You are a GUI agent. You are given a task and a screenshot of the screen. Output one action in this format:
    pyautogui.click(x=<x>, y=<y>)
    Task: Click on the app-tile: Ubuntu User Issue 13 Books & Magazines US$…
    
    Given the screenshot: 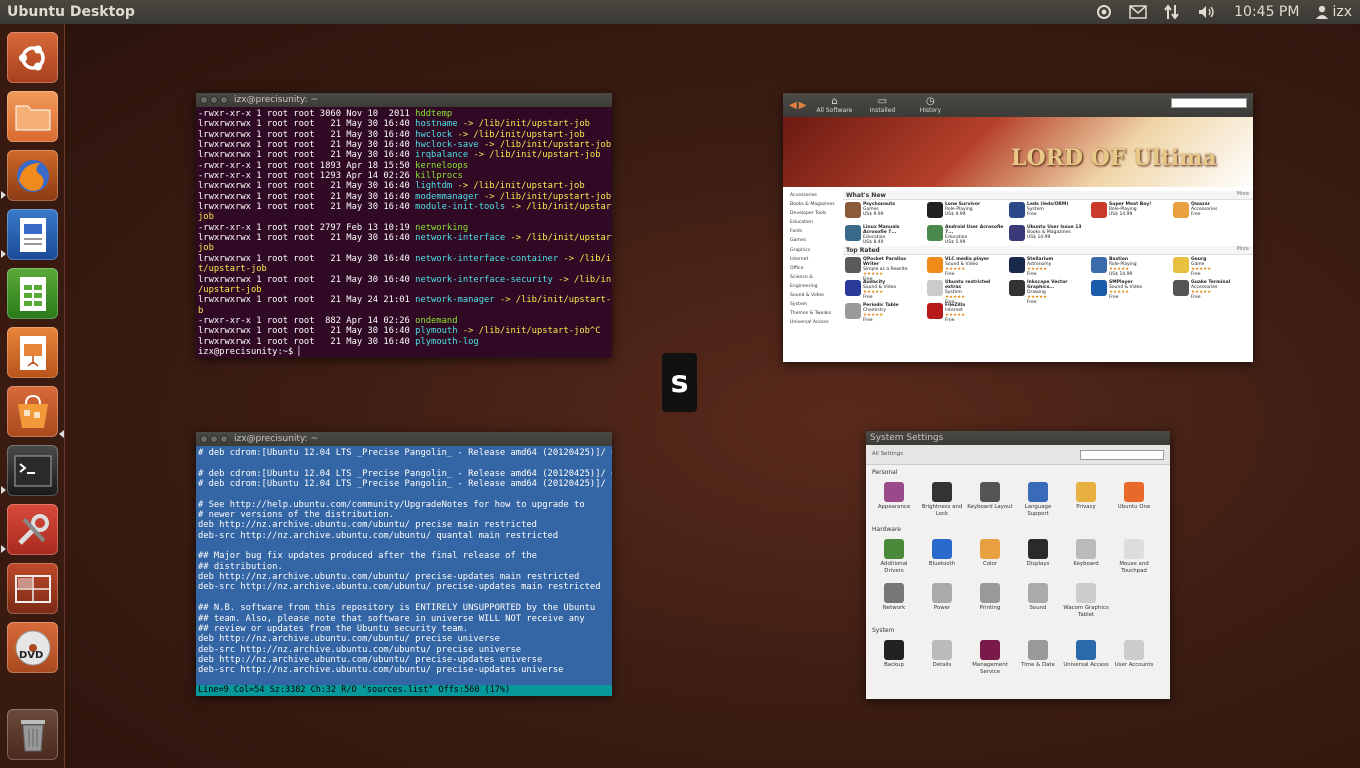 What is the action you would take?
    pyautogui.click(x=1048, y=234)
    